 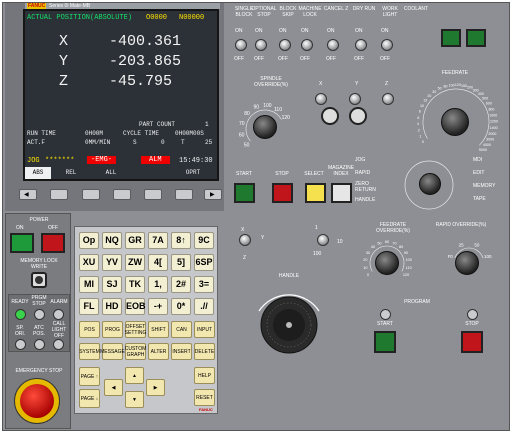 I want to click on coolant-off-button, so click(x=476, y=38).